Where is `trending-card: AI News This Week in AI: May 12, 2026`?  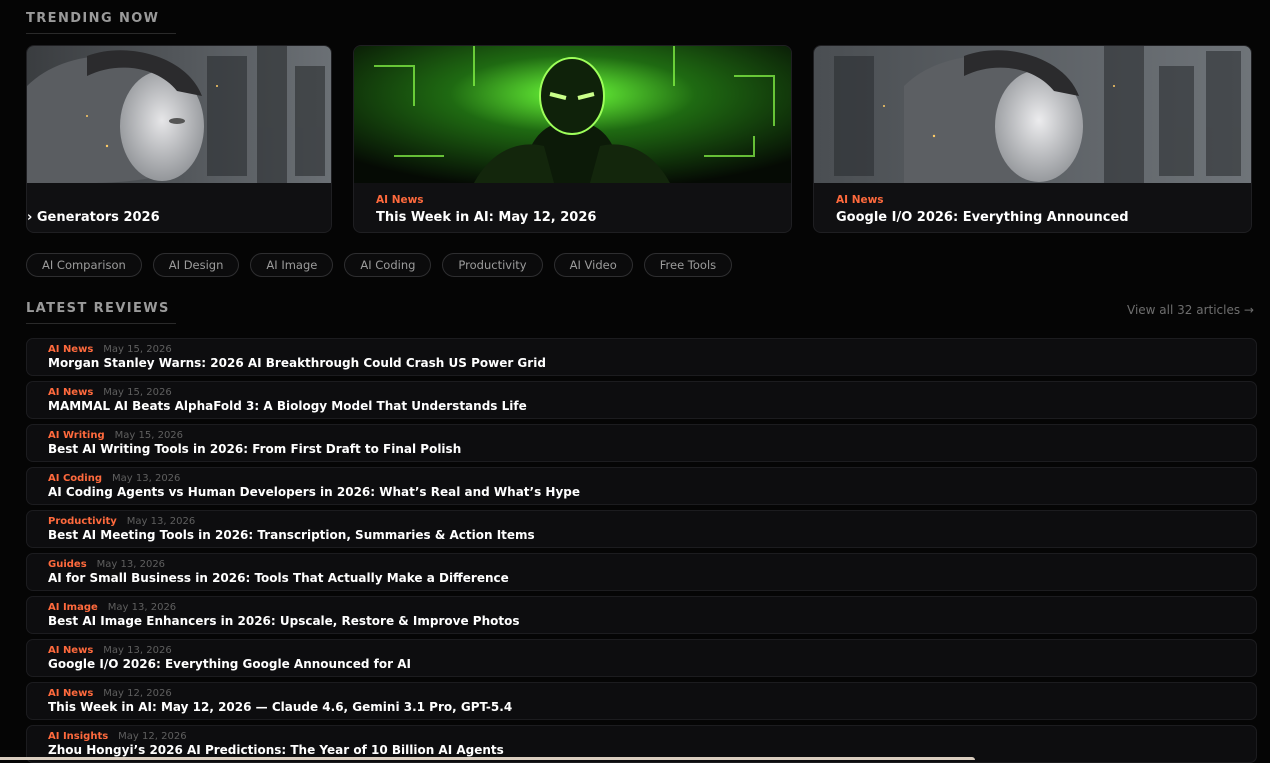
trending-card: AI News This Week in AI: May 12, 2026 is located at coordinates (572, 139).